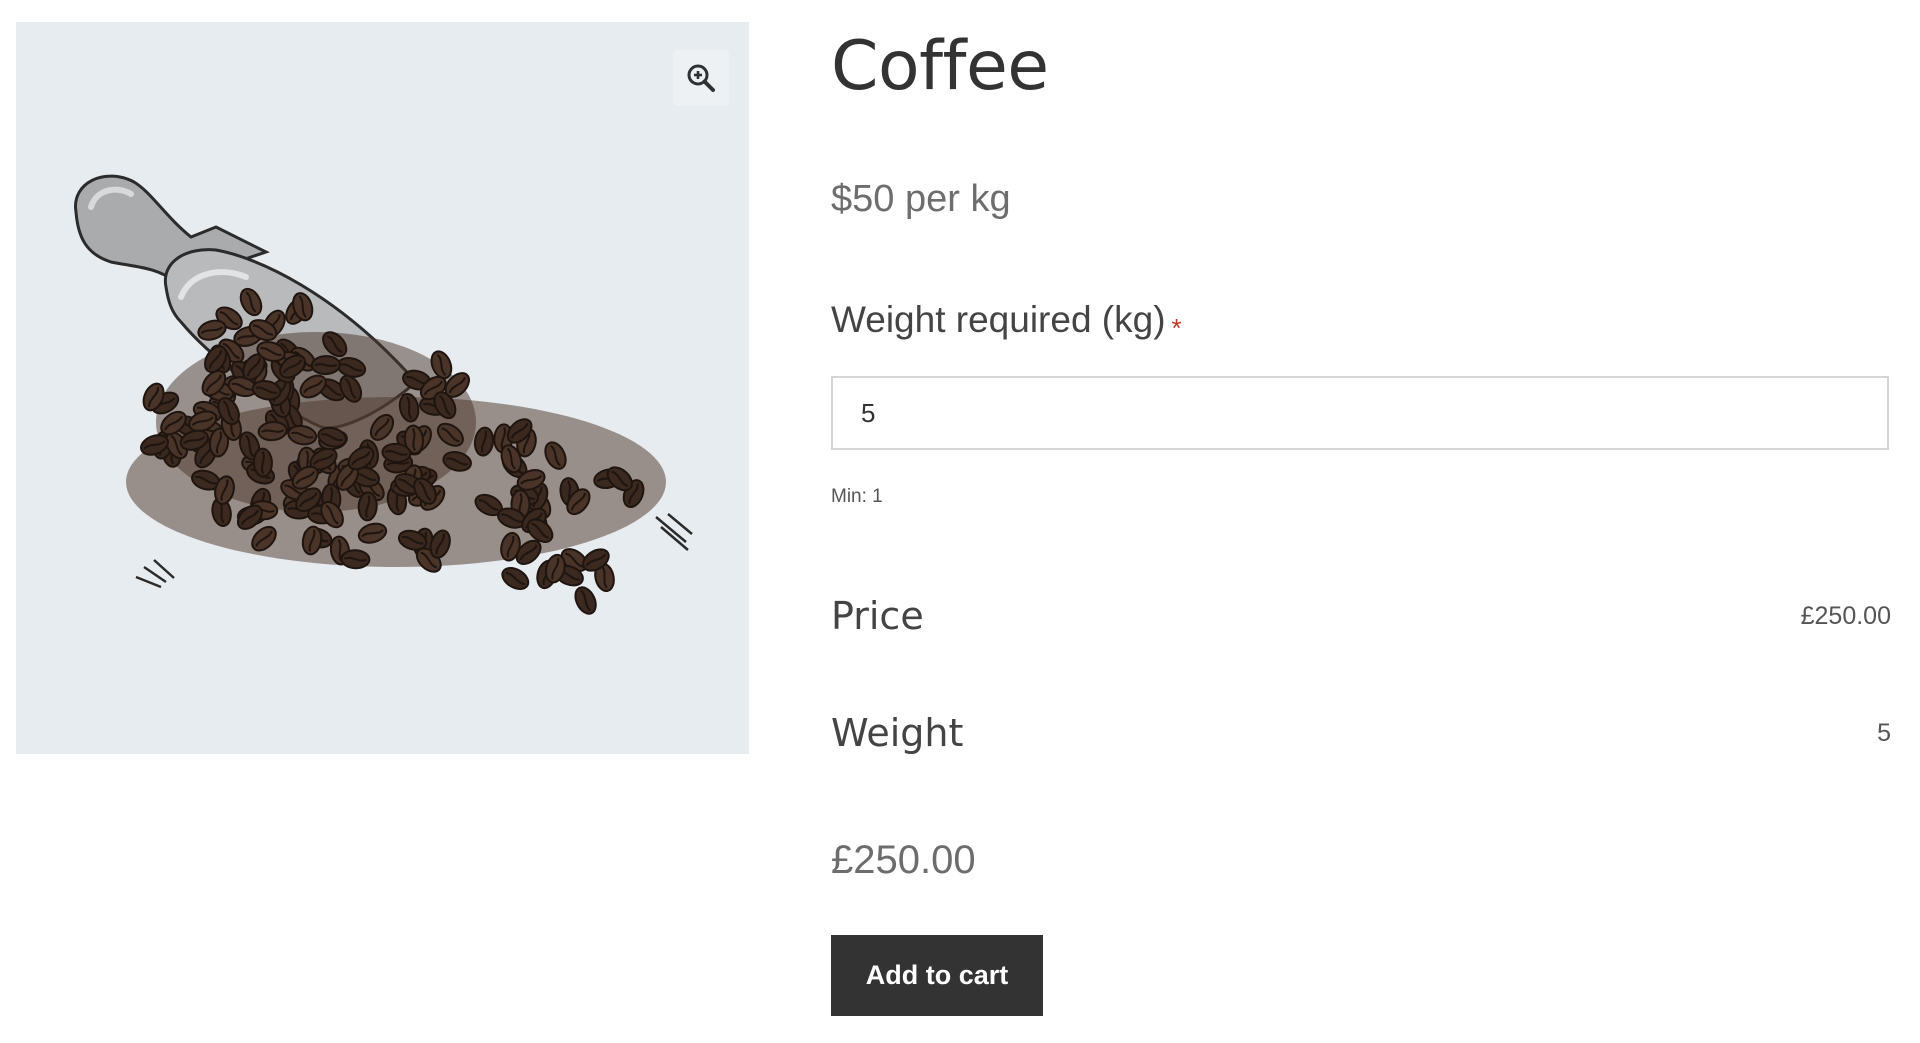  What do you see at coordinates (1361, 733) in the screenshot?
I see `weight-row: Weight 5` at bounding box center [1361, 733].